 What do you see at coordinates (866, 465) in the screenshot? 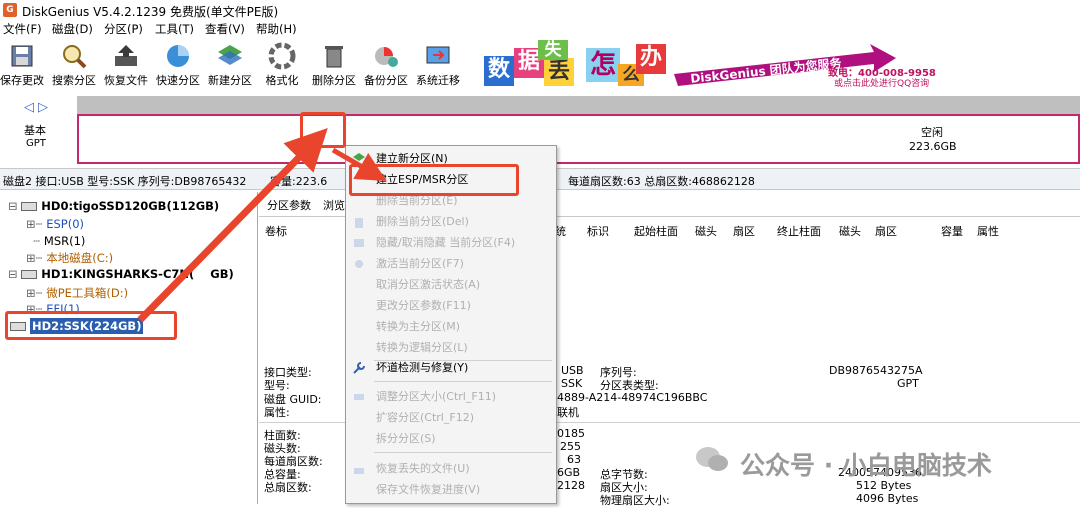
I see `watermark-text: 公众号 · 小白电脑技术` at bounding box center [866, 465].